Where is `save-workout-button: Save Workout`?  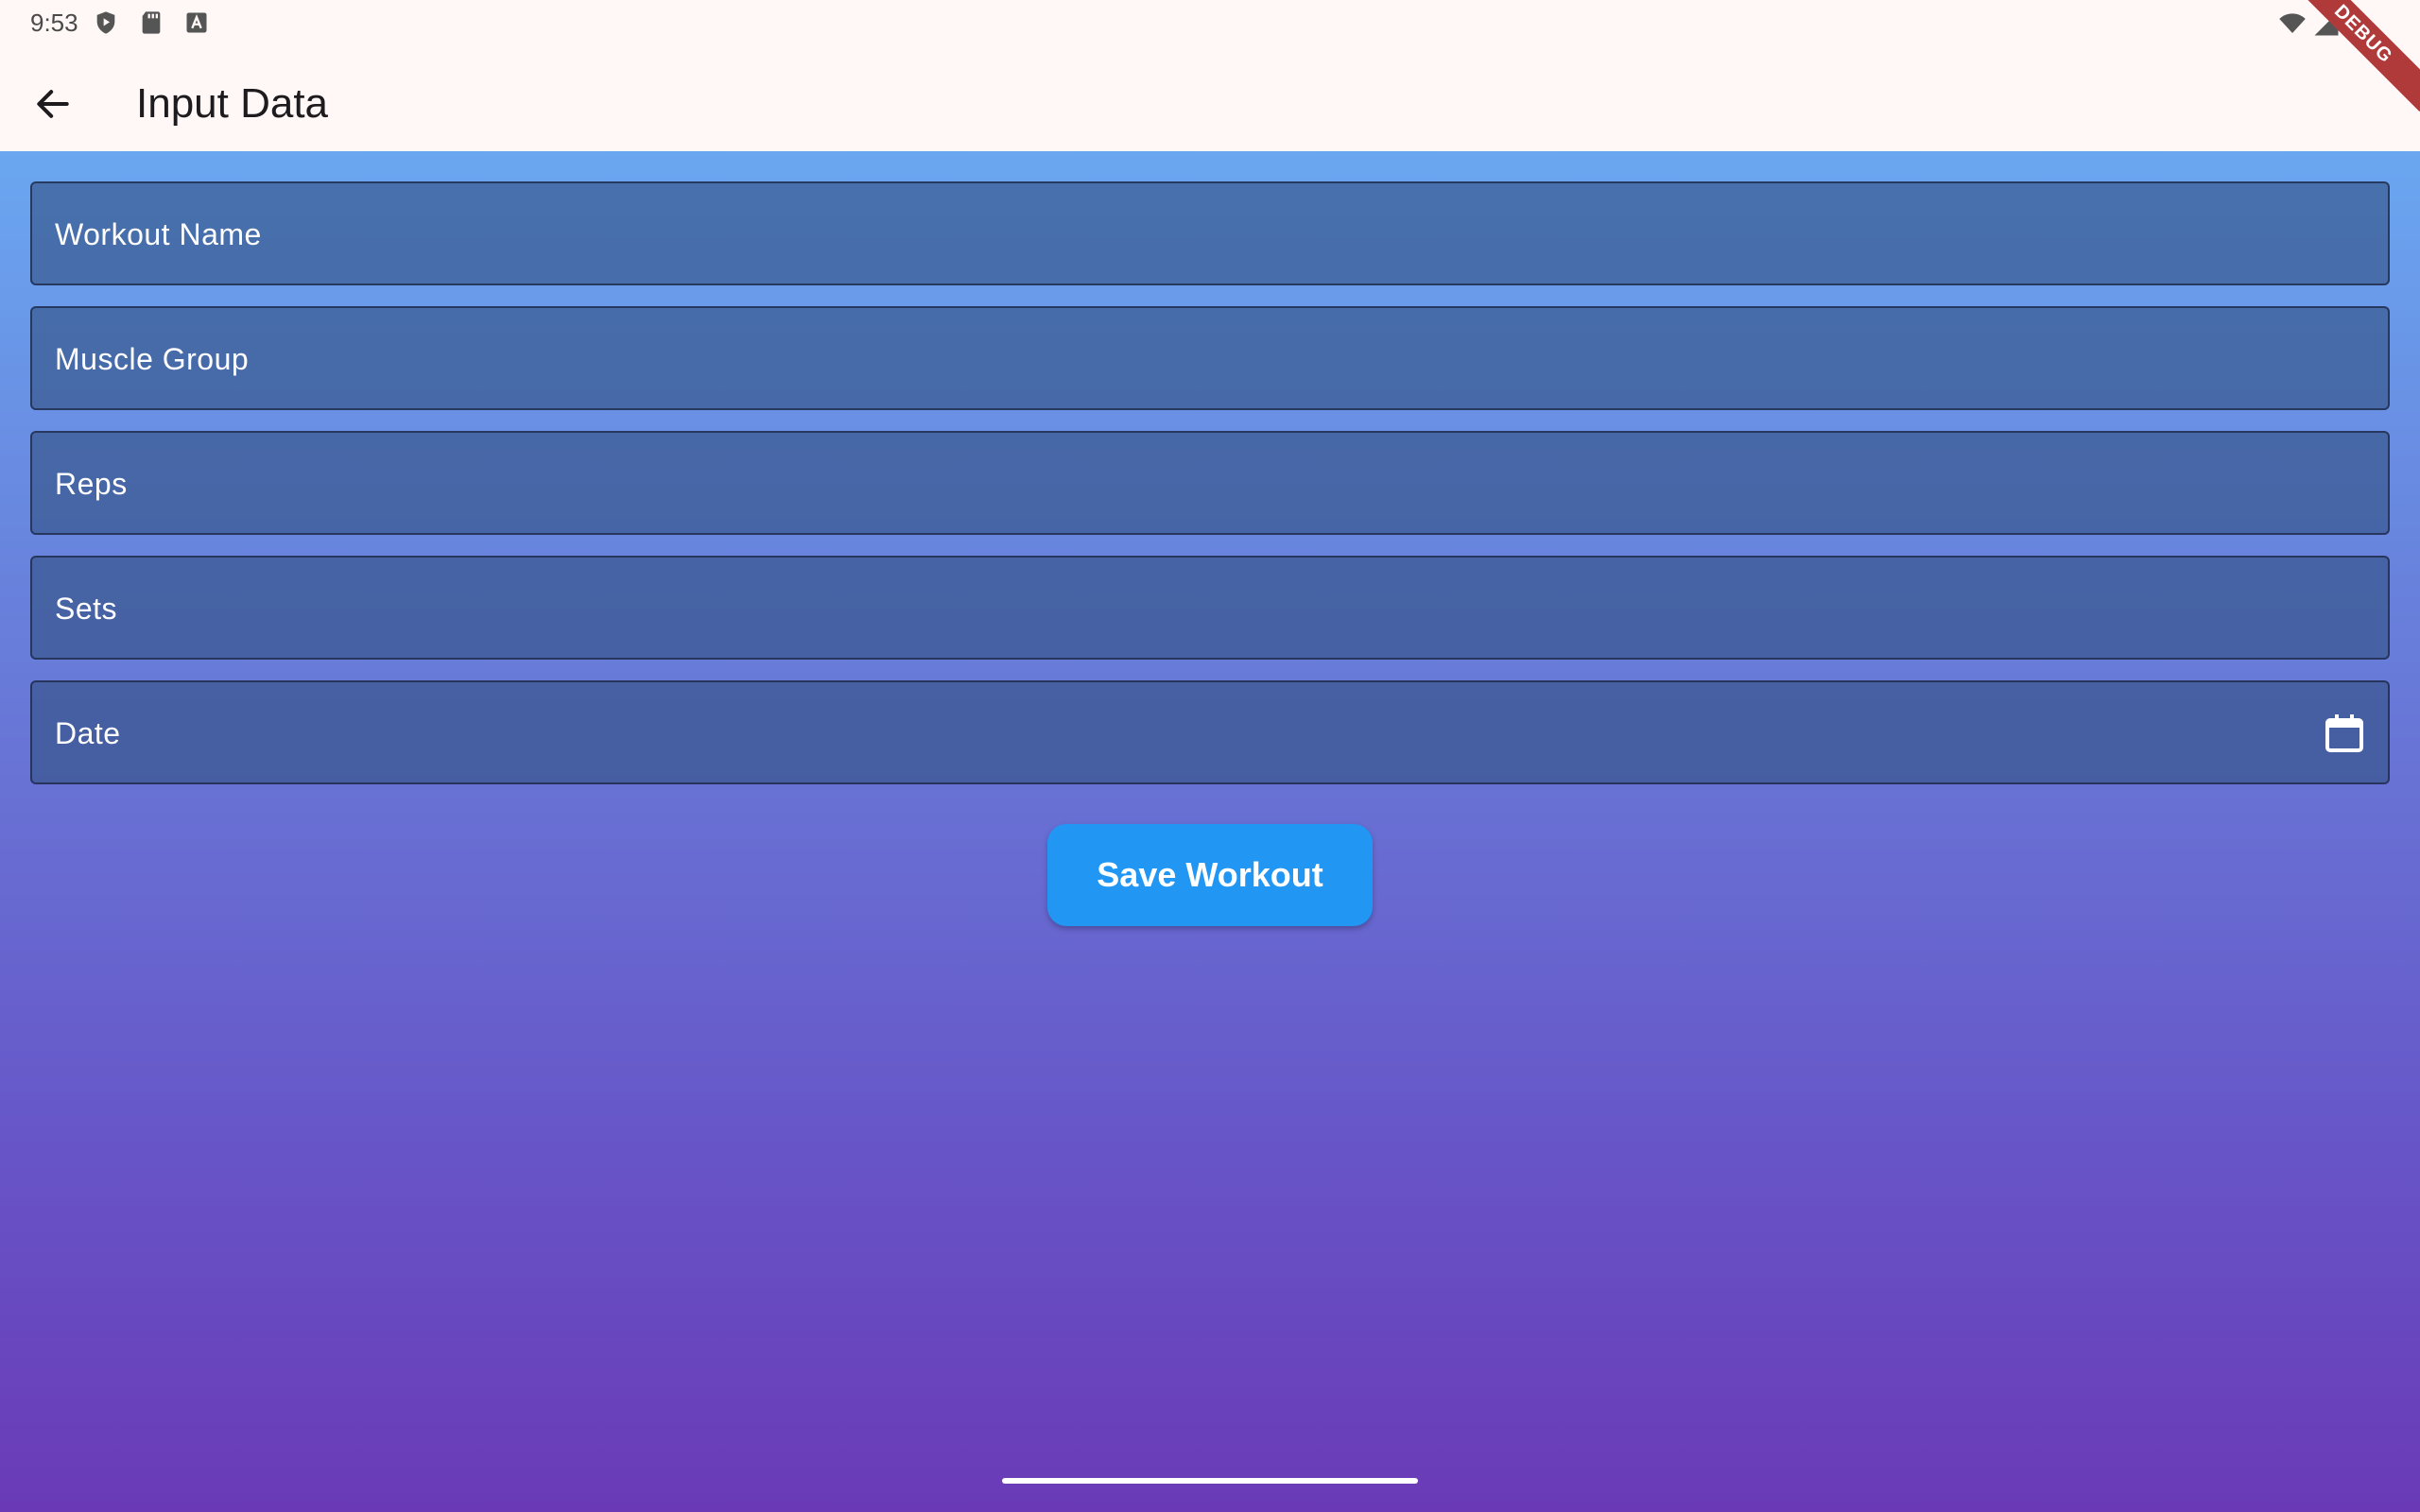
save-workout-button: Save Workout is located at coordinates (1210, 875).